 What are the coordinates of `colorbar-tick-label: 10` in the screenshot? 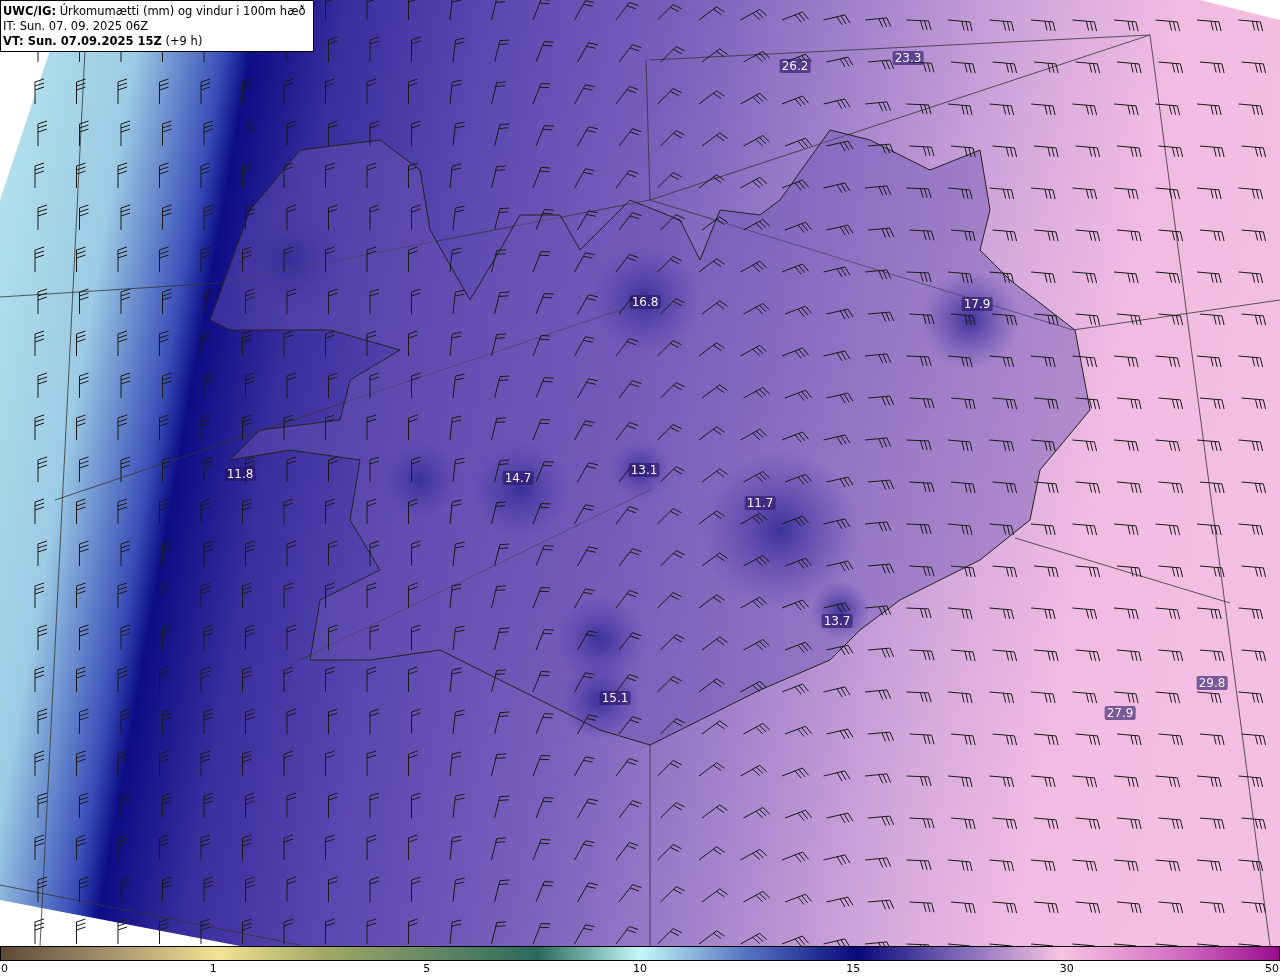 It's located at (640, 968).